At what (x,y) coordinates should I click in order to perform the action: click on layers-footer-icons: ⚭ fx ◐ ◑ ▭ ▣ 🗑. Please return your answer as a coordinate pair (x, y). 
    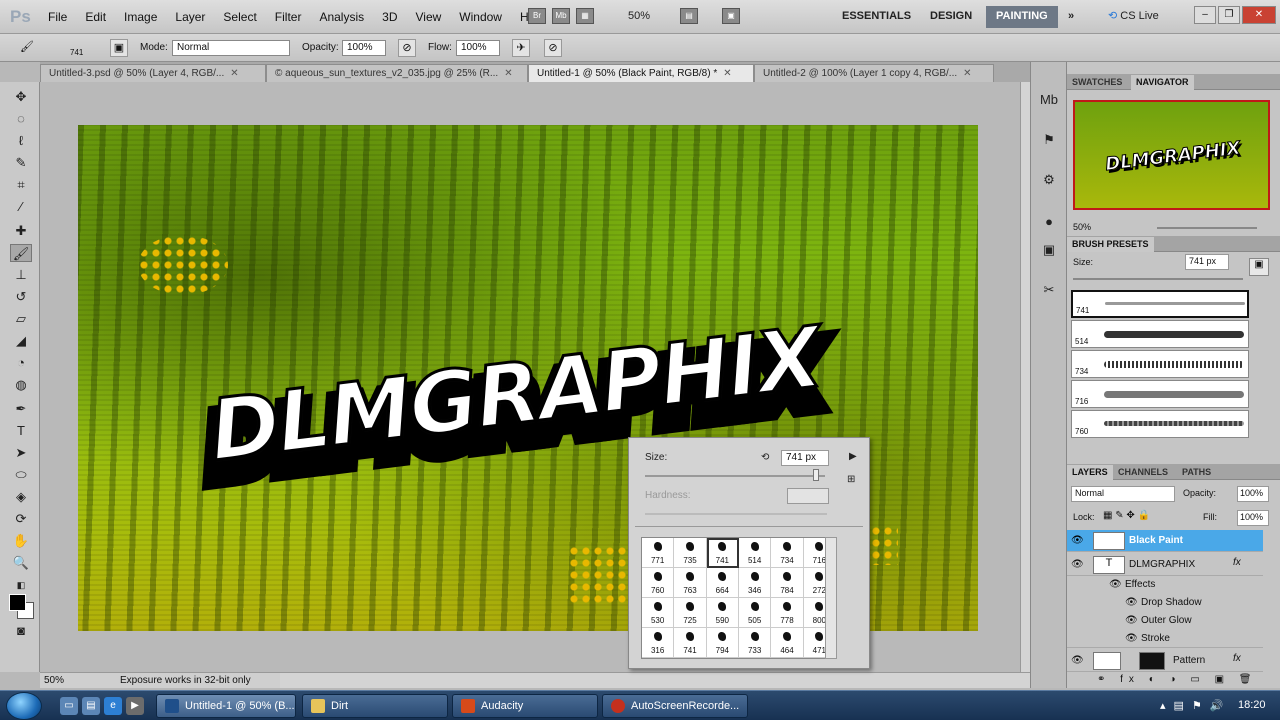
    Looking at the image, I should click on (1177, 679).